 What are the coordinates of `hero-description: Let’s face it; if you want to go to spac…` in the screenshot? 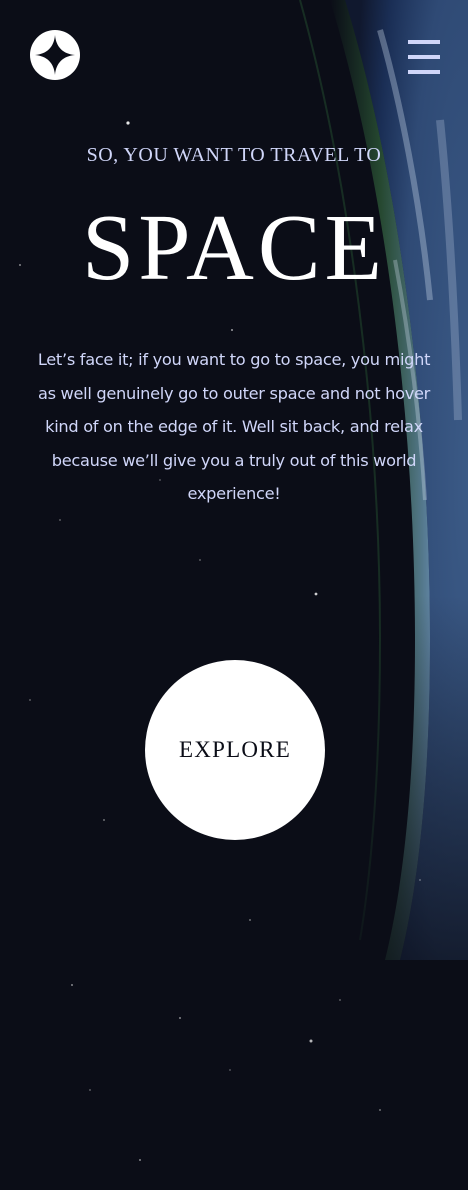 It's located at (234, 427).